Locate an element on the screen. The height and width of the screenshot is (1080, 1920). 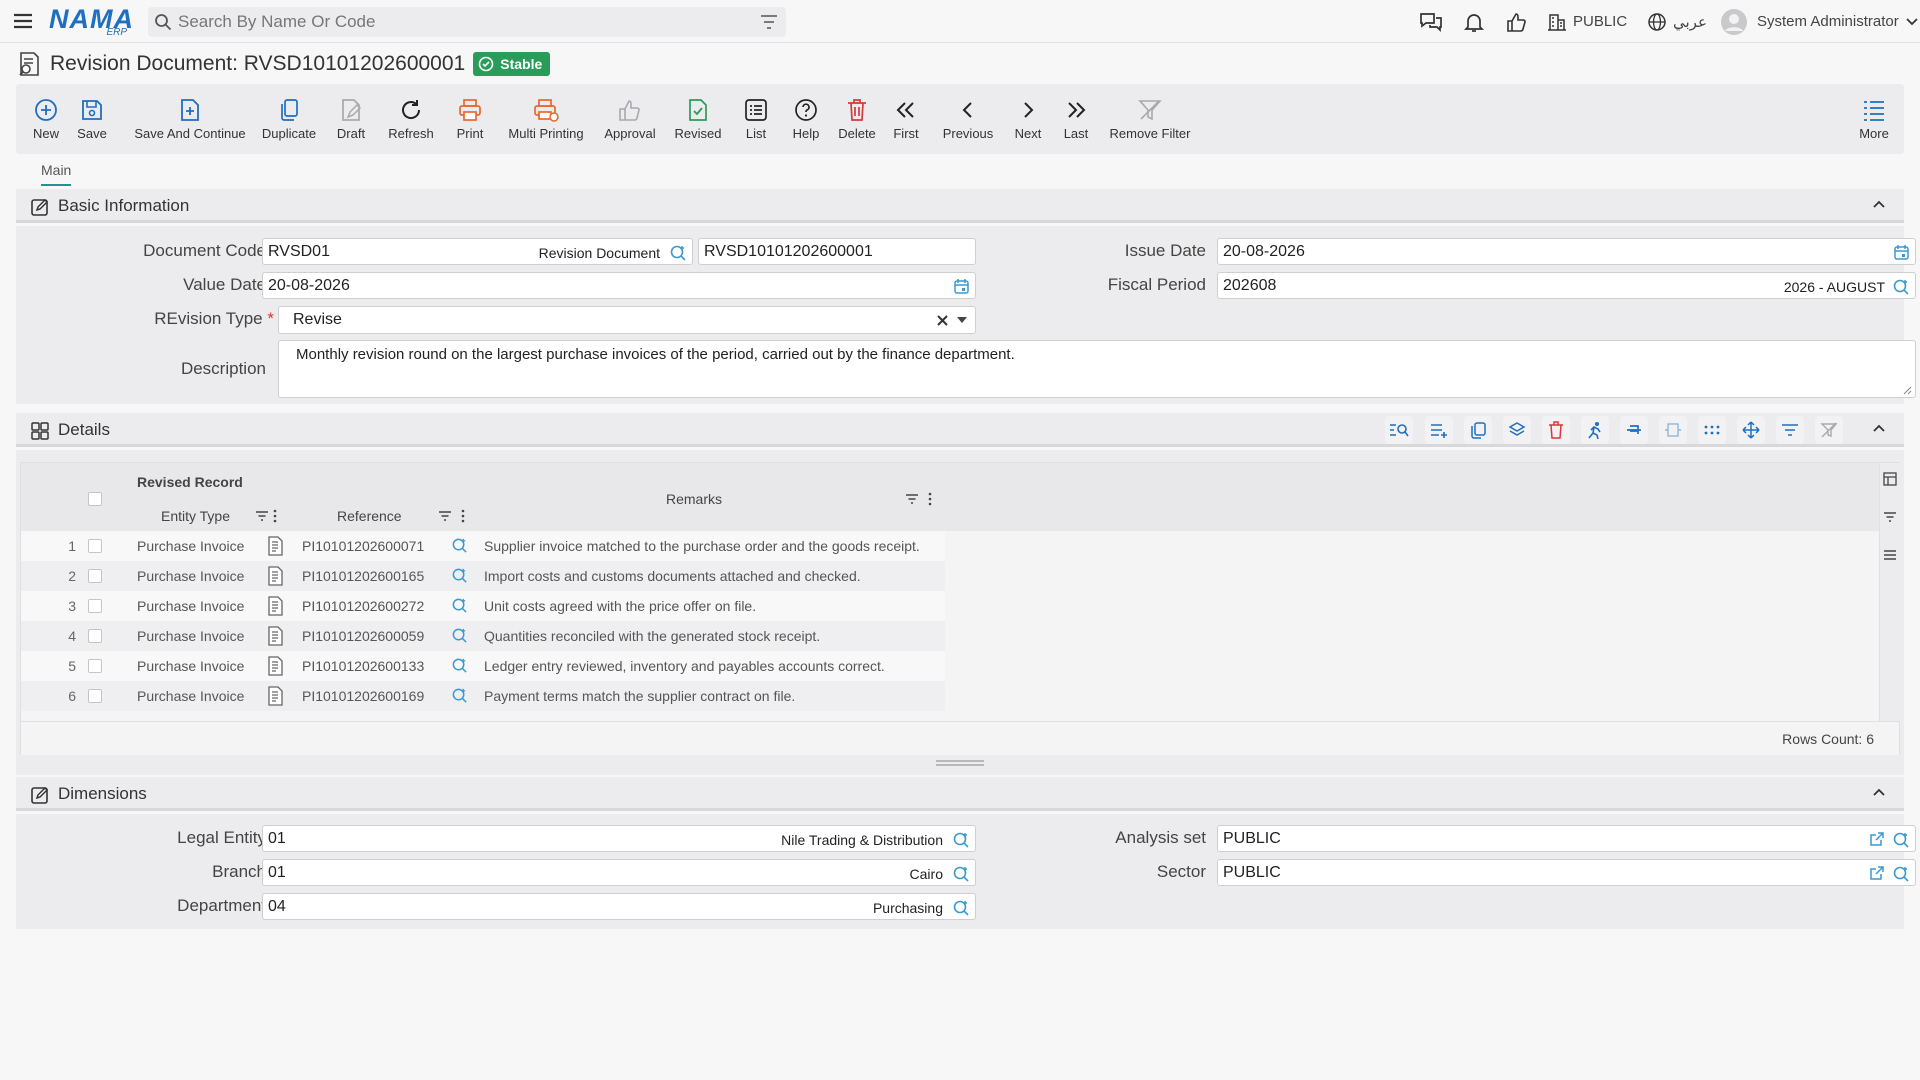
messages-icon is located at coordinates (1431, 21).